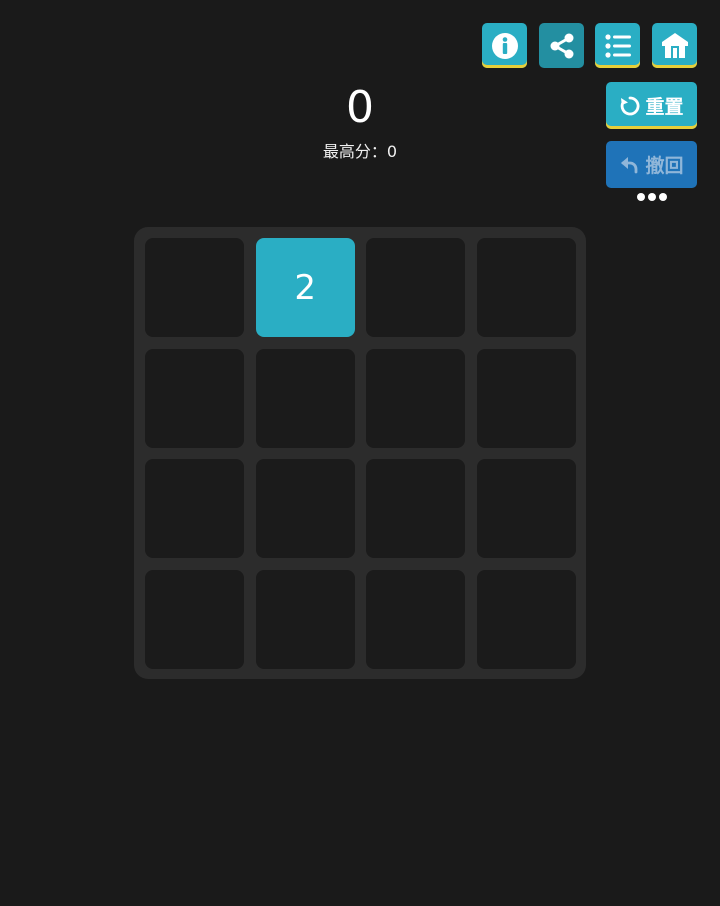  Describe the element at coordinates (651, 197) in the screenshot. I see `more-dots-icon` at that location.